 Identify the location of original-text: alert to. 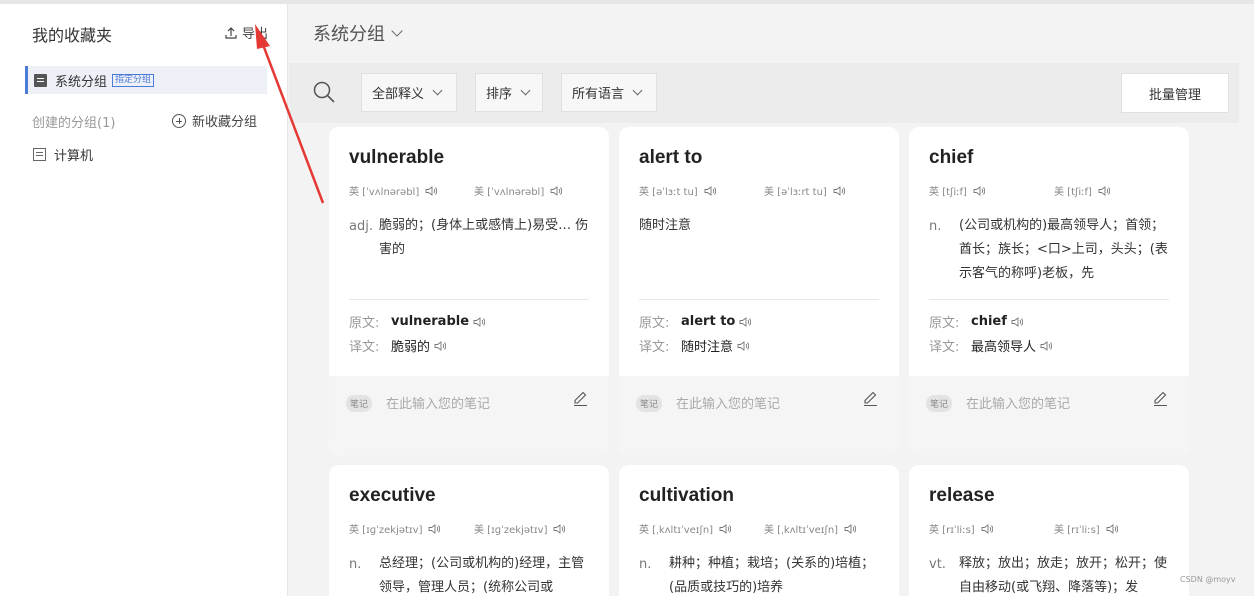
(716, 321).